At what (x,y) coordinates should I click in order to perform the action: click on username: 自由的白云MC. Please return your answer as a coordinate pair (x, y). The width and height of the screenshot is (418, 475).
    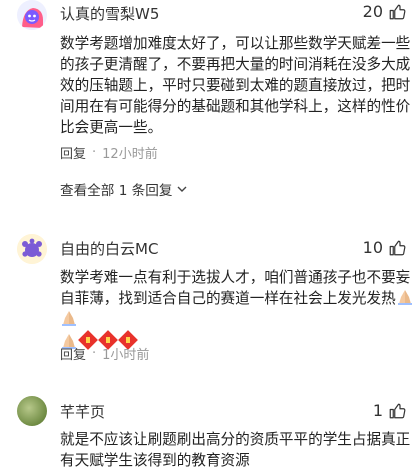
    Looking at the image, I should click on (109, 248).